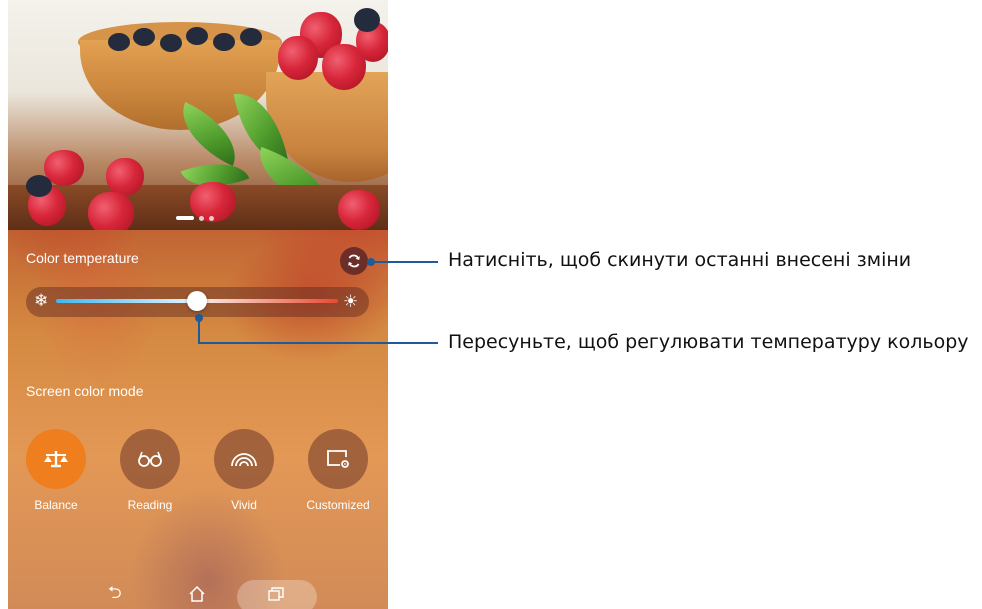 The image size is (982, 609). Describe the element at coordinates (338, 505) in the screenshot. I see `mode-customized-label: Customized` at that location.